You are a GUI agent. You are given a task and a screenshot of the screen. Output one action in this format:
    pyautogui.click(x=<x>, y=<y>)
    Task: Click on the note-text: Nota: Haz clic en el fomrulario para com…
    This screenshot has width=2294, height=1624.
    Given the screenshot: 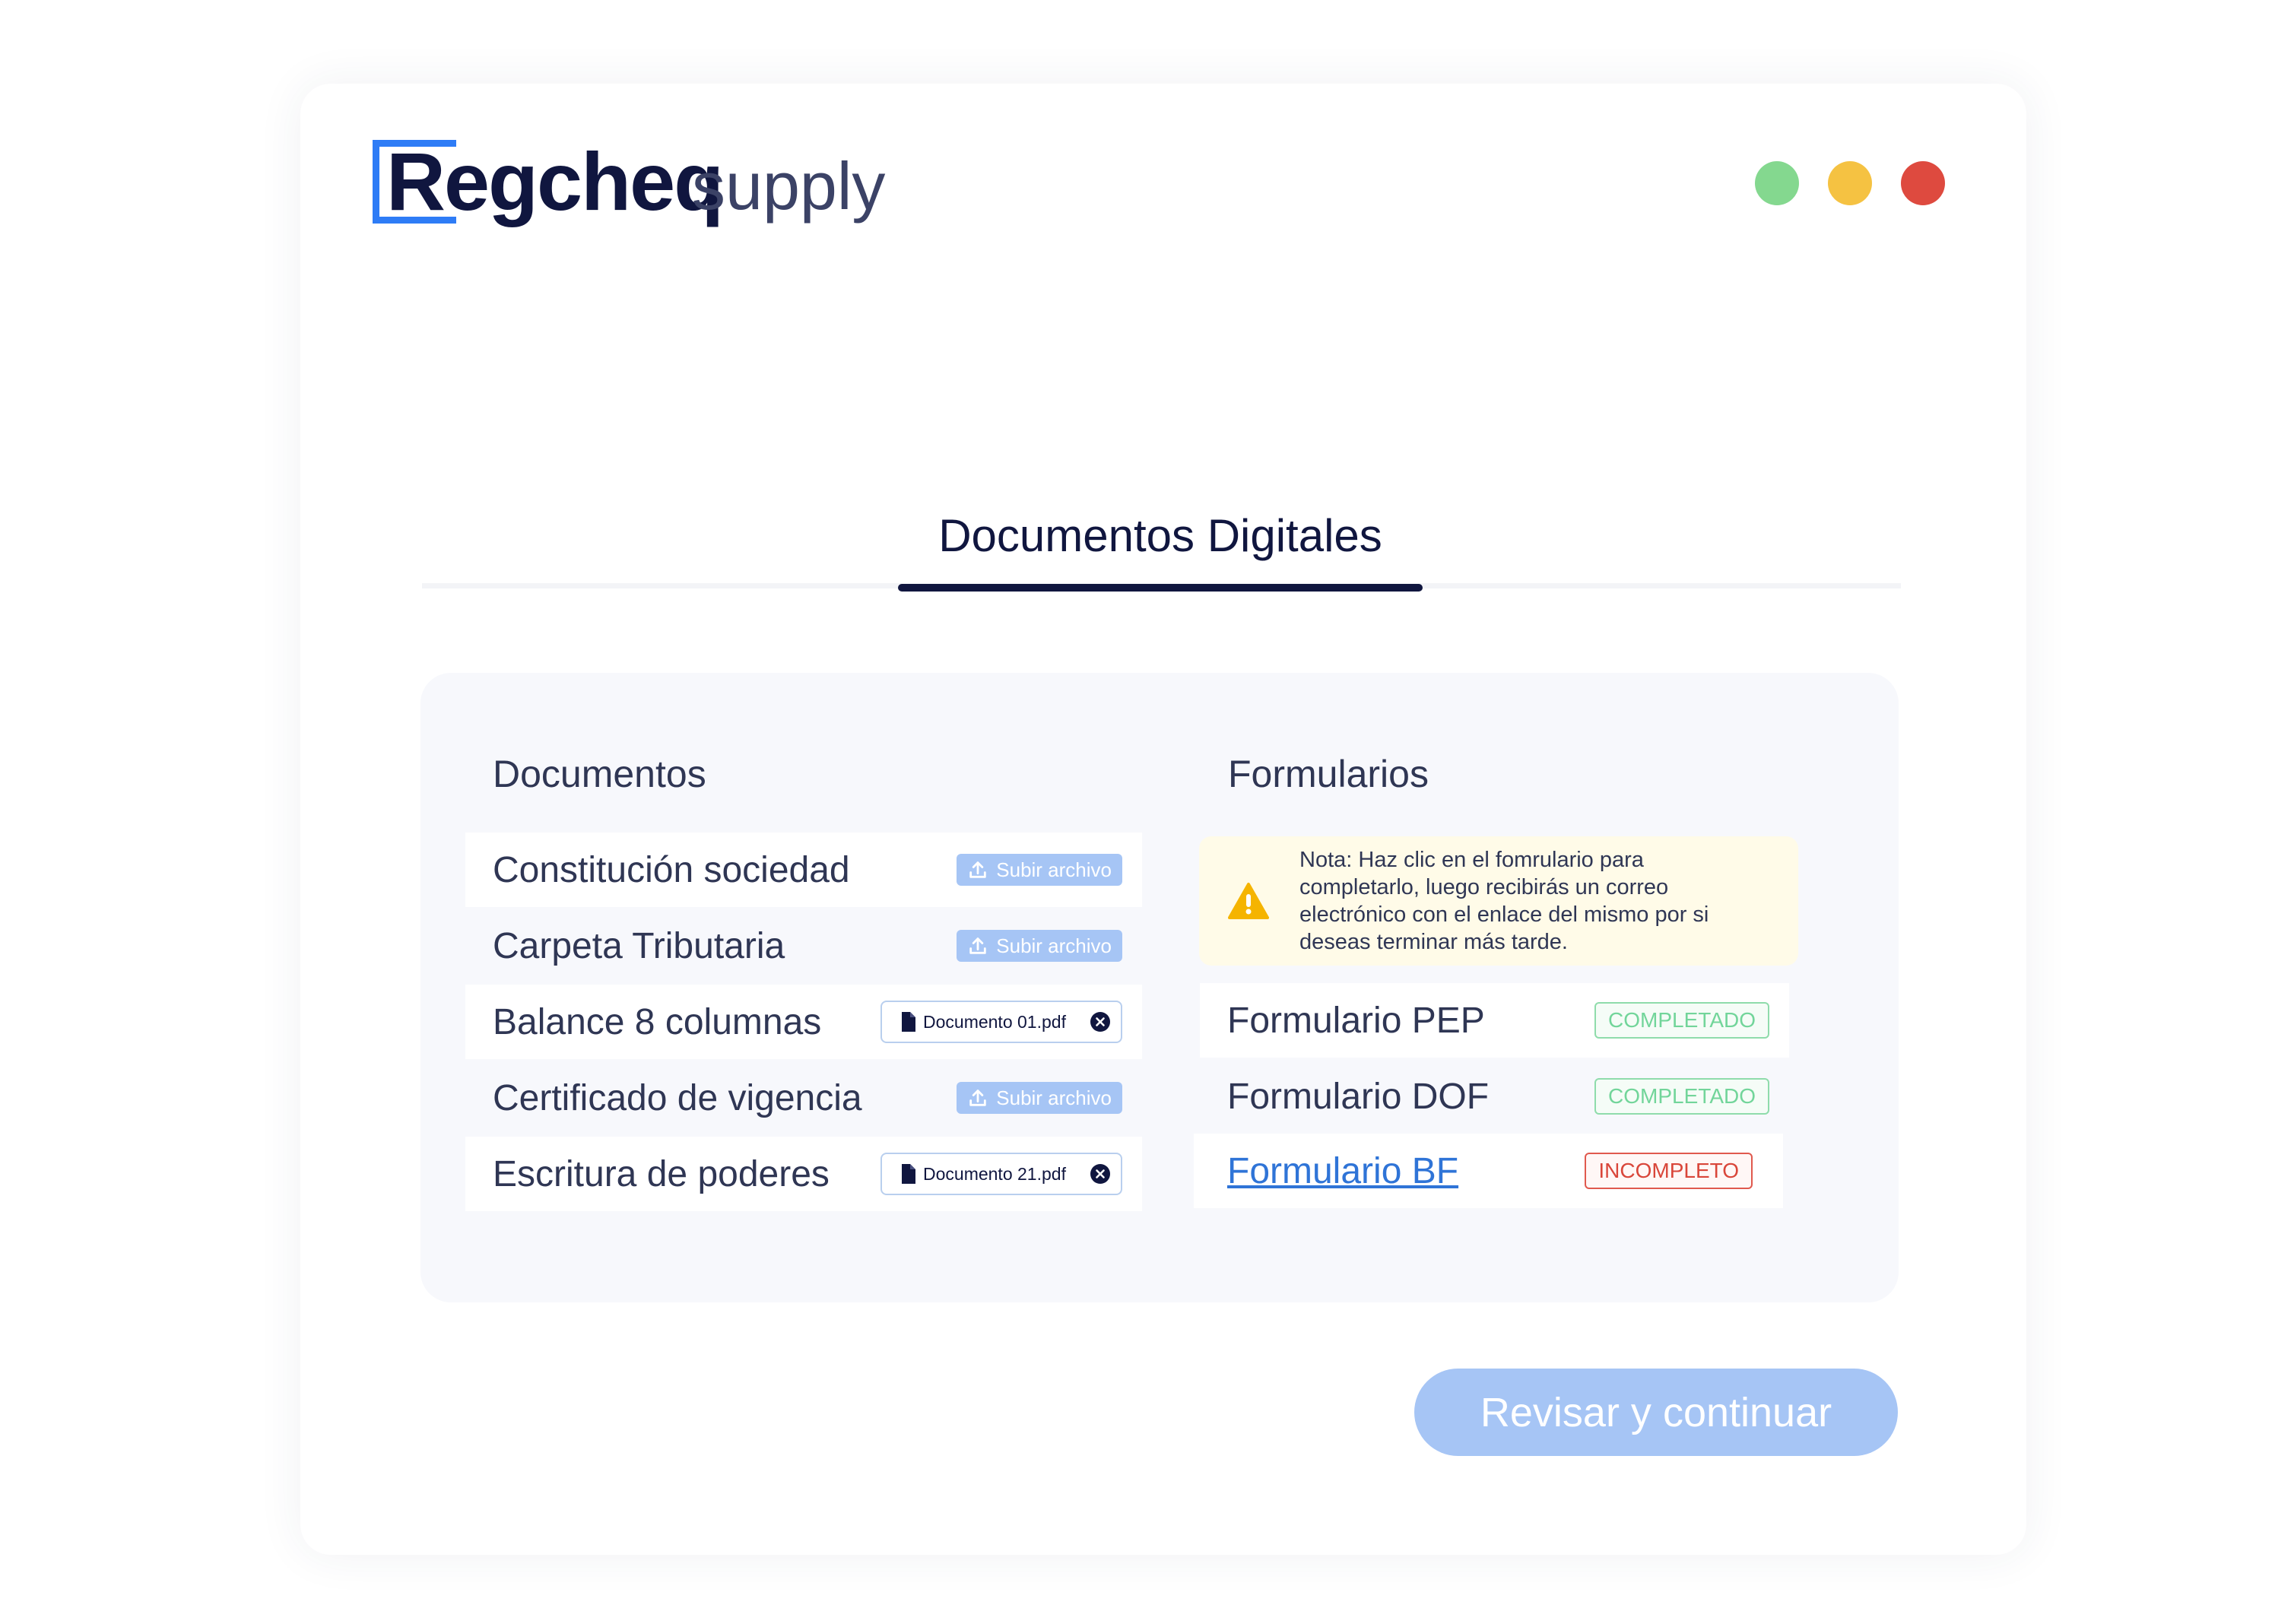 What is the action you would take?
    pyautogui.click(x=1504, y=901)
    